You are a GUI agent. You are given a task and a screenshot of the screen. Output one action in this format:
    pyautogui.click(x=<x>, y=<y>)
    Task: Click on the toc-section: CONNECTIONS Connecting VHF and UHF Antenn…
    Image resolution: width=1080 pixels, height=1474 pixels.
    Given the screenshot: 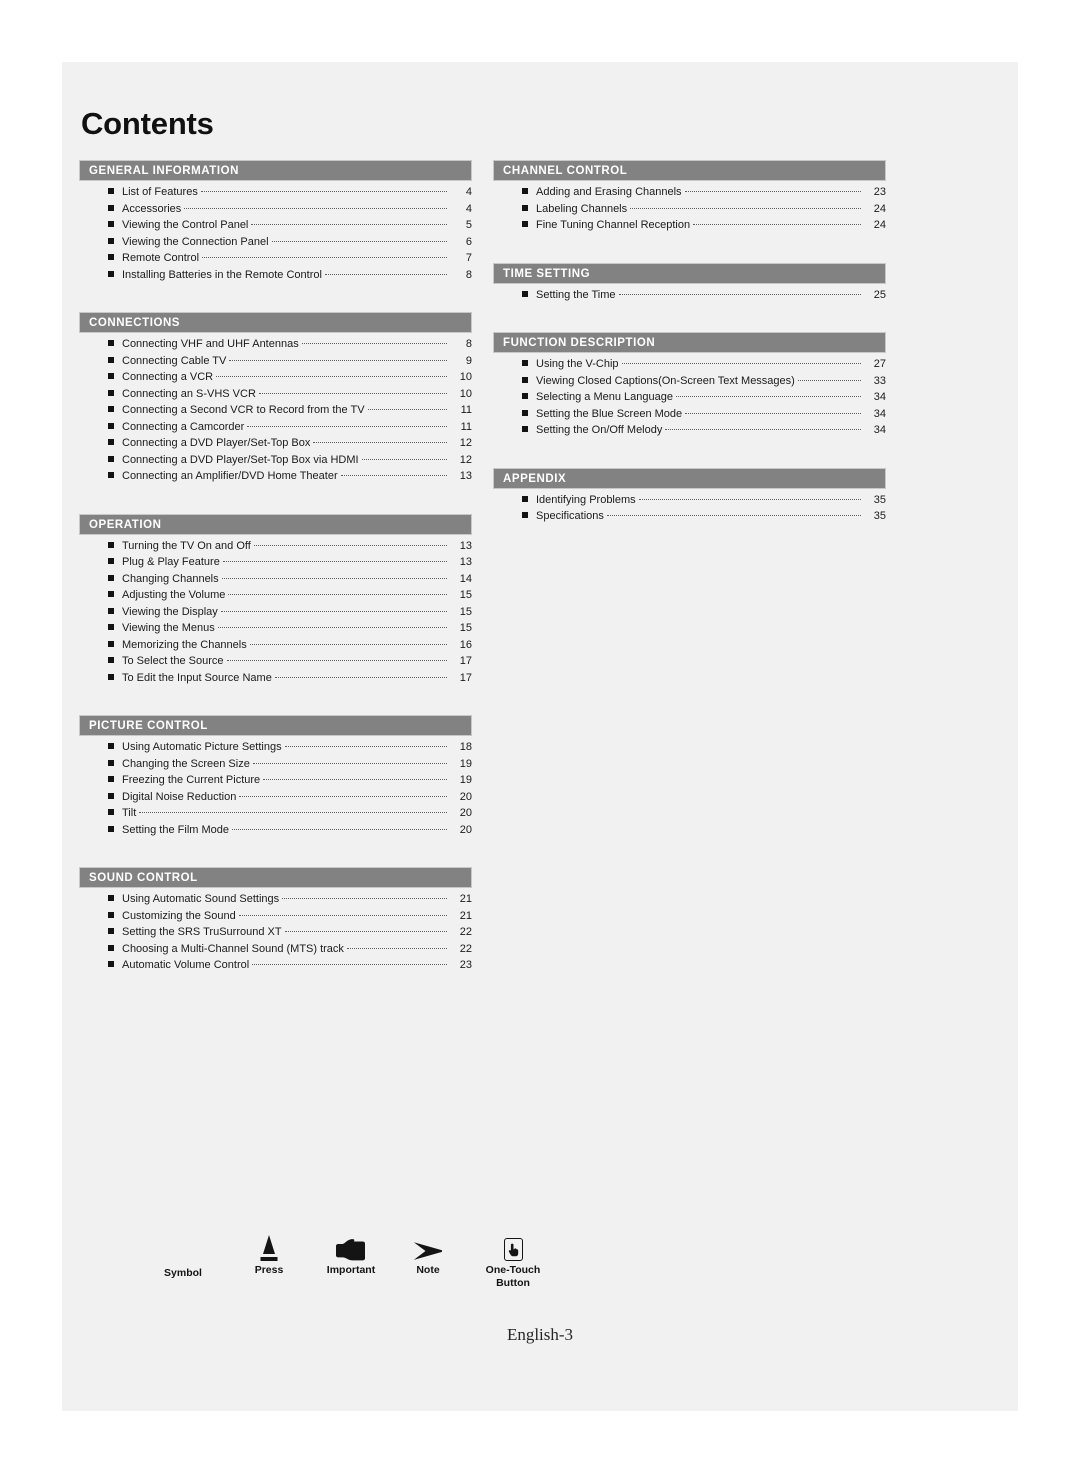 What is the action you would take?
    pyautogui.click(x=275, y=404)
    